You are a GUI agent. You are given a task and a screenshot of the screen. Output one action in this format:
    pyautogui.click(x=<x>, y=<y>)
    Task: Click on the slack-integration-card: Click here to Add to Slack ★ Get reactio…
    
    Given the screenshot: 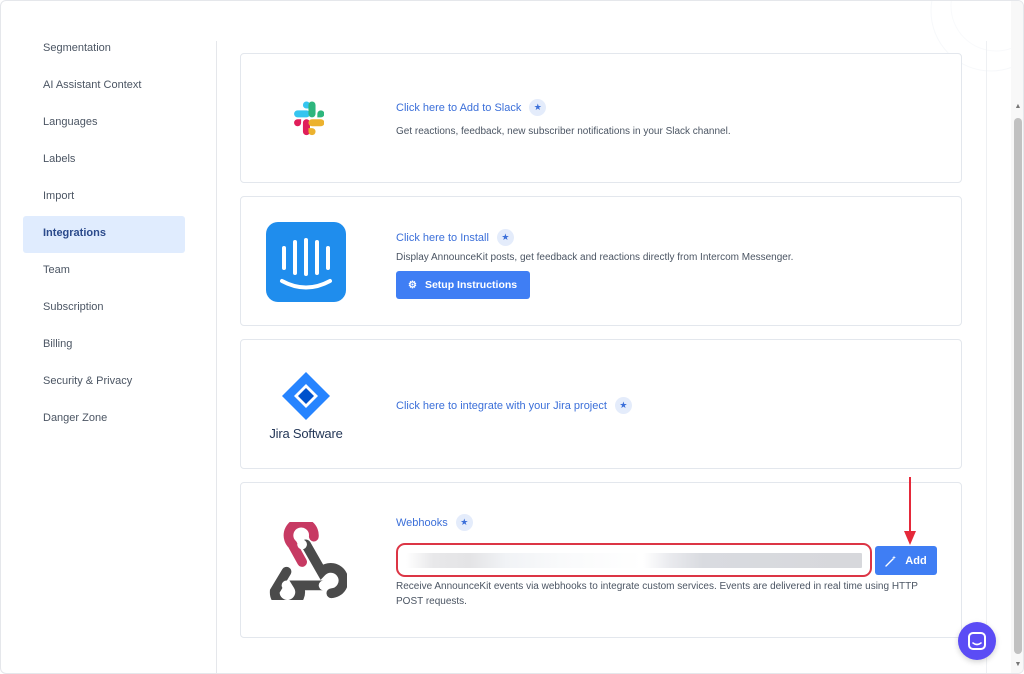 What is the action you would take?
    pyautogui.click(x=601, y=118)
    